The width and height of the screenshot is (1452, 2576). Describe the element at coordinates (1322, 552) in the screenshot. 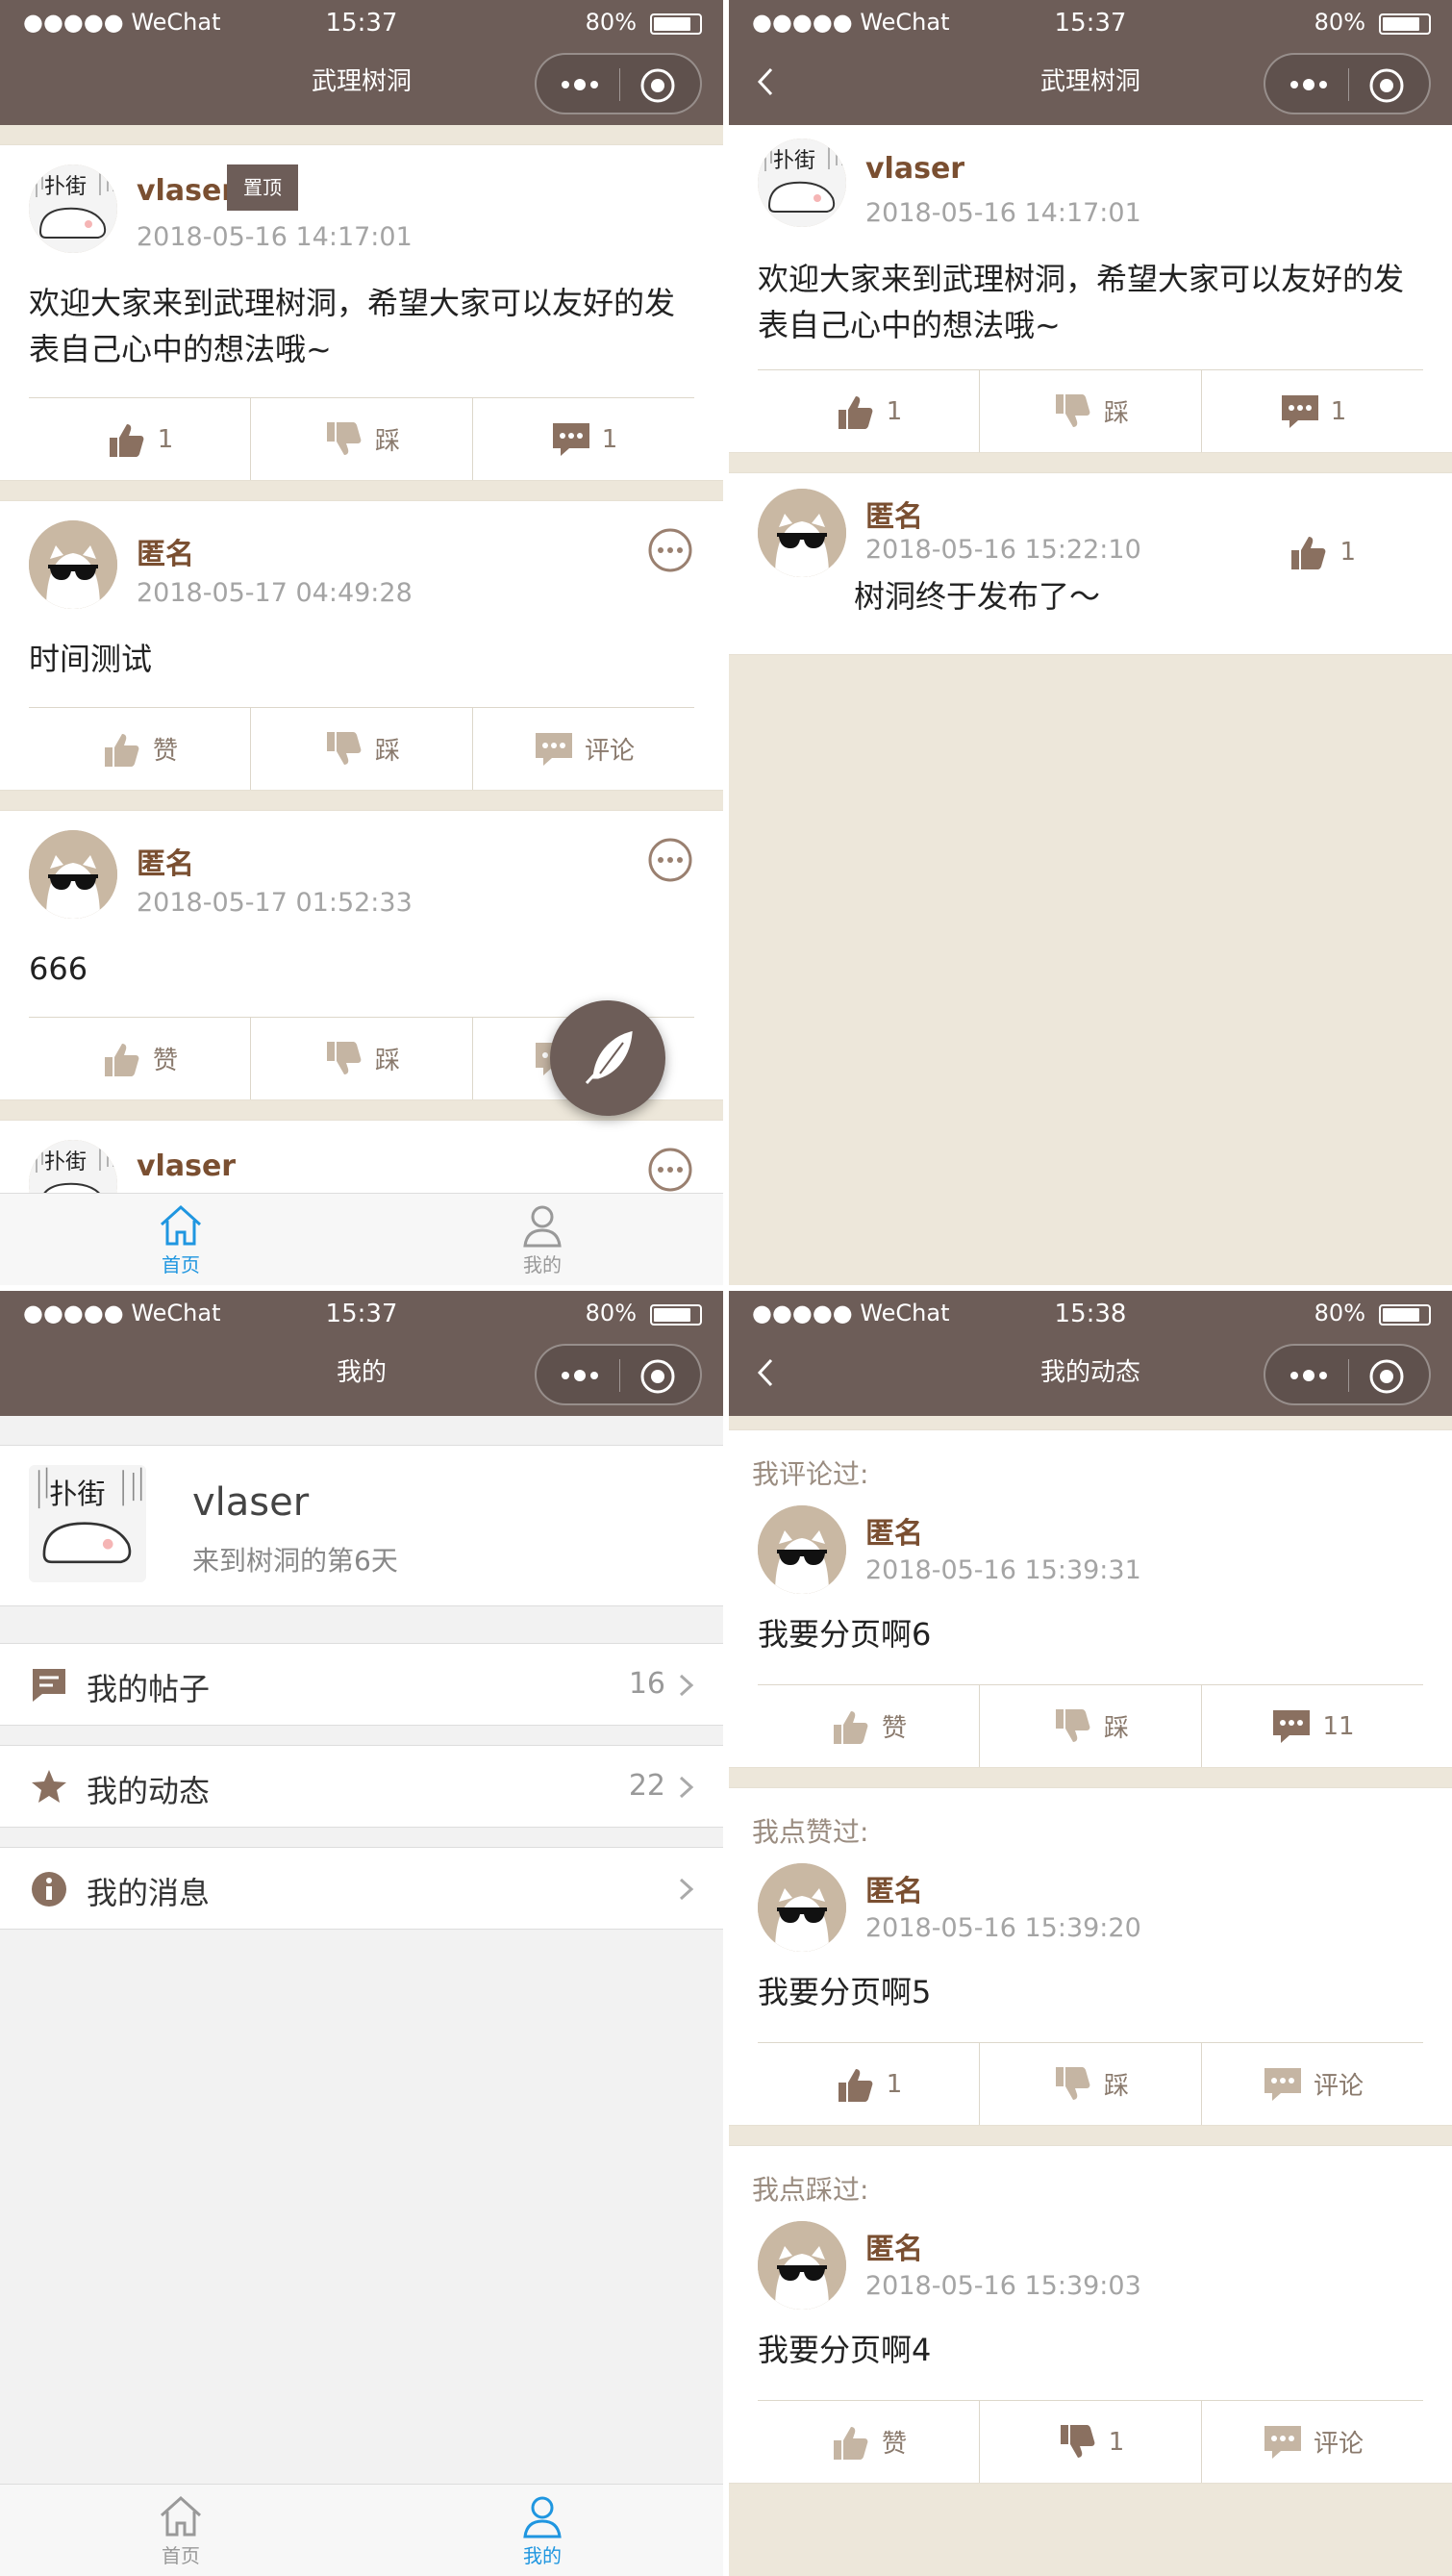

I see `reply-like-button: 1` at that location.